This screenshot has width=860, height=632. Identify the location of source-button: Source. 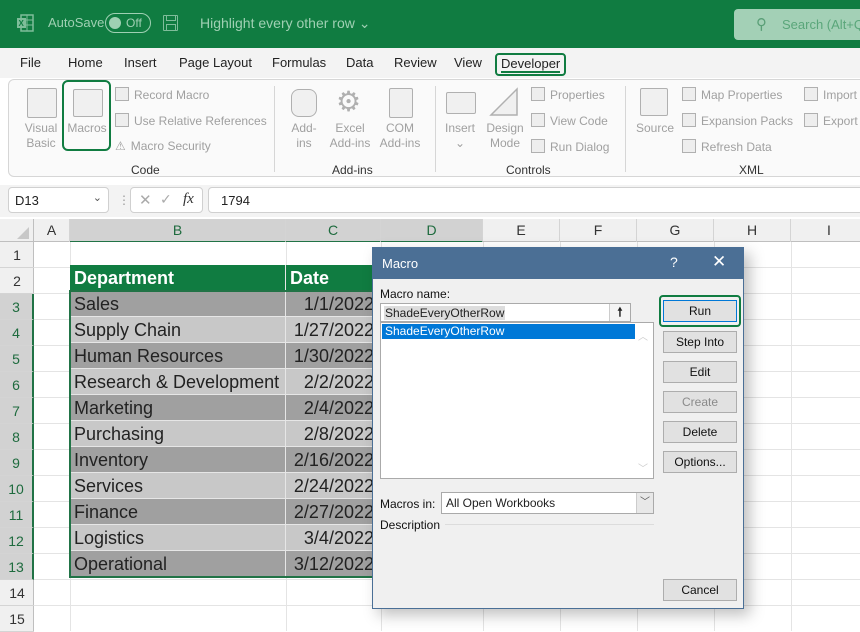
(655, 128).